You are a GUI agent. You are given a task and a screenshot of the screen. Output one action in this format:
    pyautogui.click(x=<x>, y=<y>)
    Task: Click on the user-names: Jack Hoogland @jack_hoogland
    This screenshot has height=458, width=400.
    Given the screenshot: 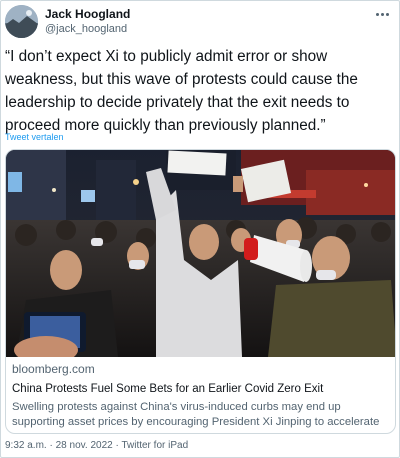 What is the action you would take?
    pyautogui.click(x=87, y=21)
    